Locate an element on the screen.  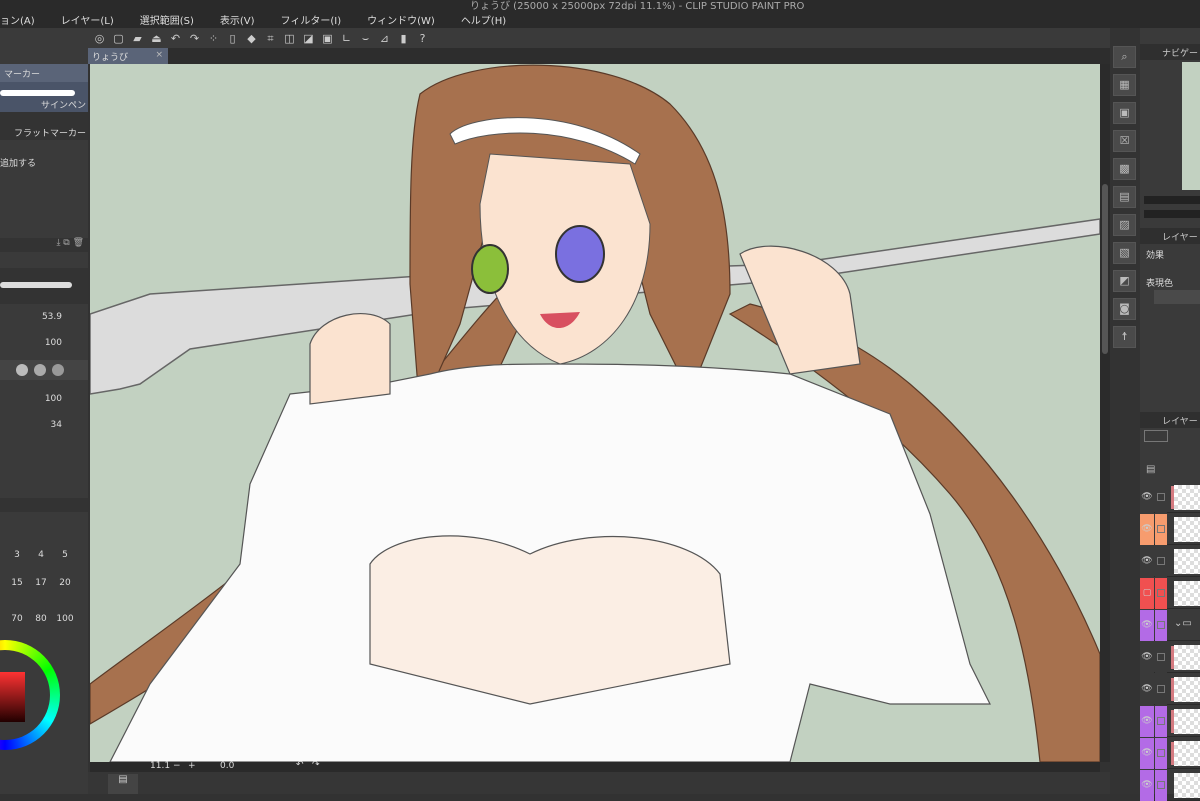
snap-grid-icon: ⊿ is located at coordinates (384, 38).